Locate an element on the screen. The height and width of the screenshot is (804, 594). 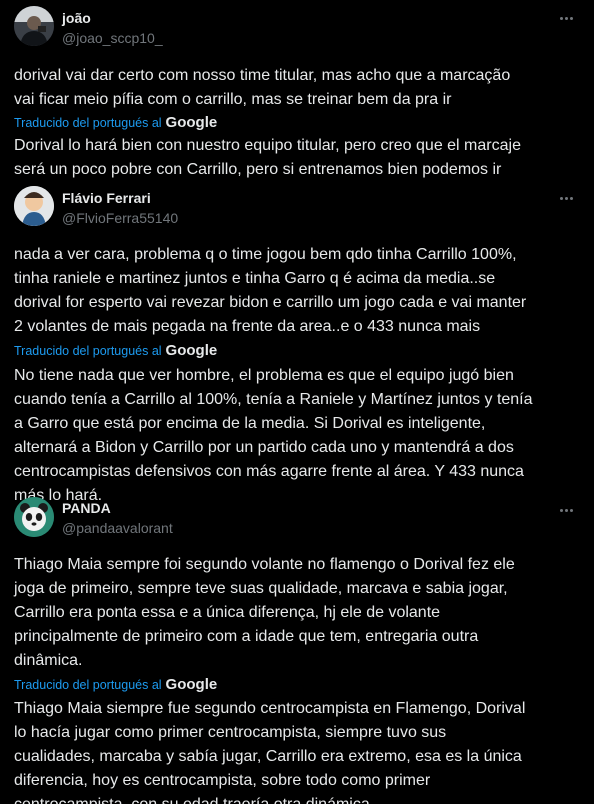
person-photo-icon is located at coordinates (34, 26).